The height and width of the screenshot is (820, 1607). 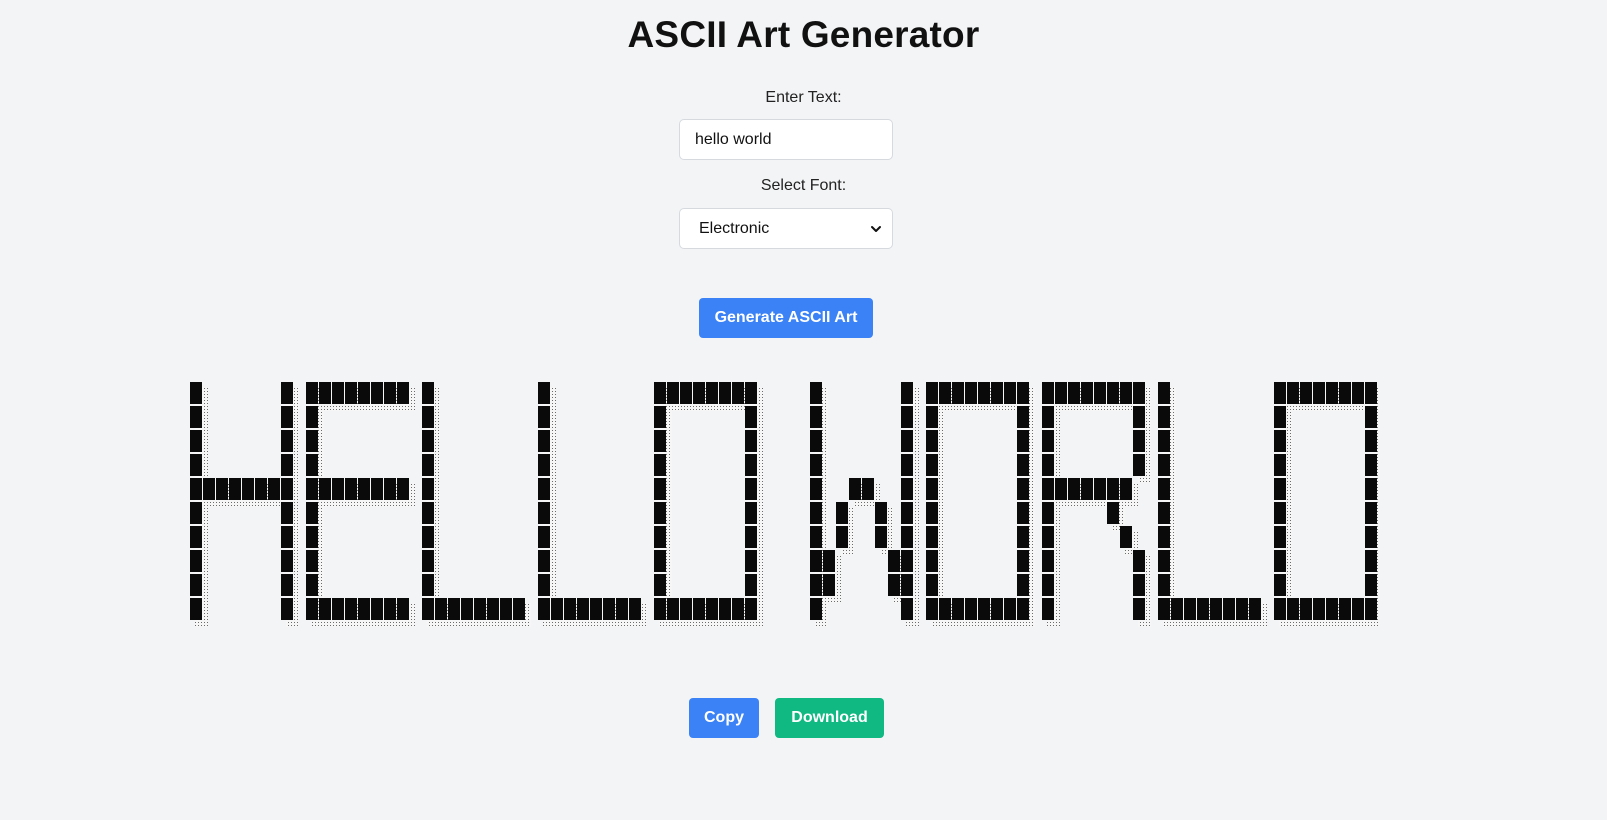 I want to click on ascii-letter-w, so click(x=864, y=504).